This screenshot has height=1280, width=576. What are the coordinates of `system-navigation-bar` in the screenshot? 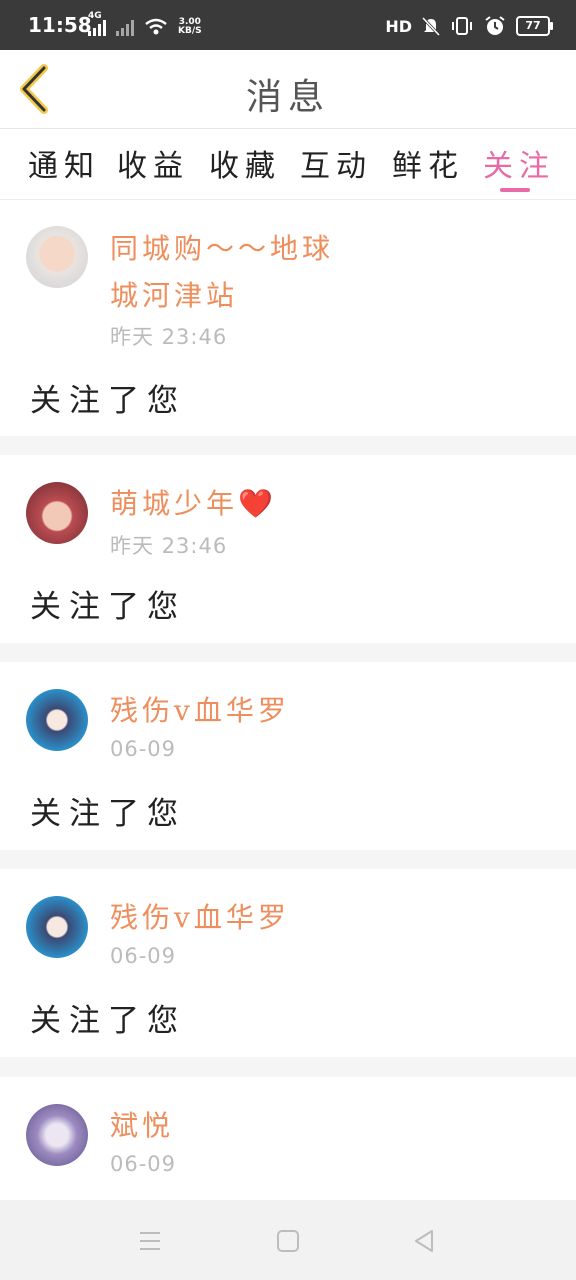 It's located at (288, 1240).